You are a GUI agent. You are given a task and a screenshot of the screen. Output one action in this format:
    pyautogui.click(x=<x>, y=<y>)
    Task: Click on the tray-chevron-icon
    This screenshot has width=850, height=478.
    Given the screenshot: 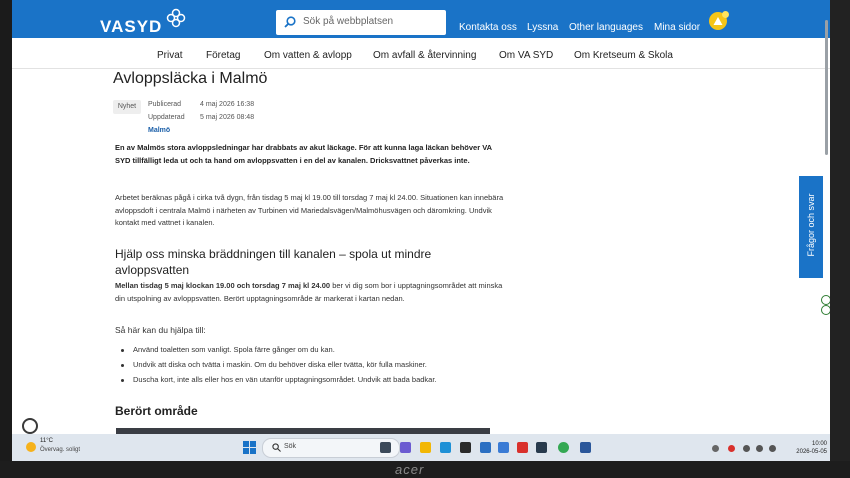 What is the action you would take?
    pyautogui.click(x=715, y=448)
    